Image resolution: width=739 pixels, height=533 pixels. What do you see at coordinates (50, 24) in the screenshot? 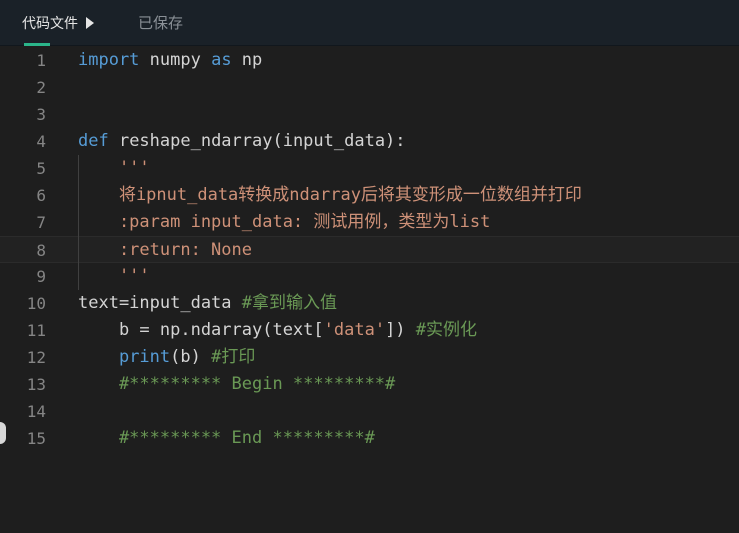
I see `file-tab-label: 代码文件` at bounding box center [50, 24].